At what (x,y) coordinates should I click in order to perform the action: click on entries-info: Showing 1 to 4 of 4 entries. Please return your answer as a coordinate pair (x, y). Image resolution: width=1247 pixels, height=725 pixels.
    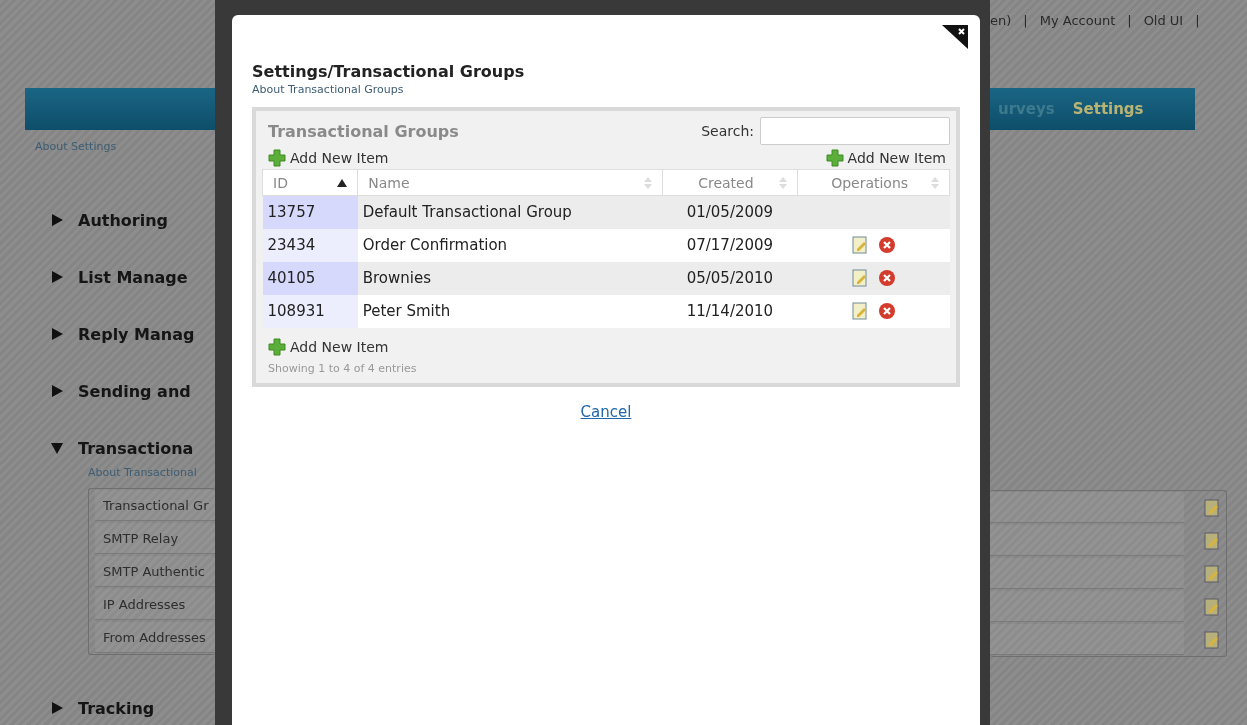
    Looking at the image, I should click on (342, 368).